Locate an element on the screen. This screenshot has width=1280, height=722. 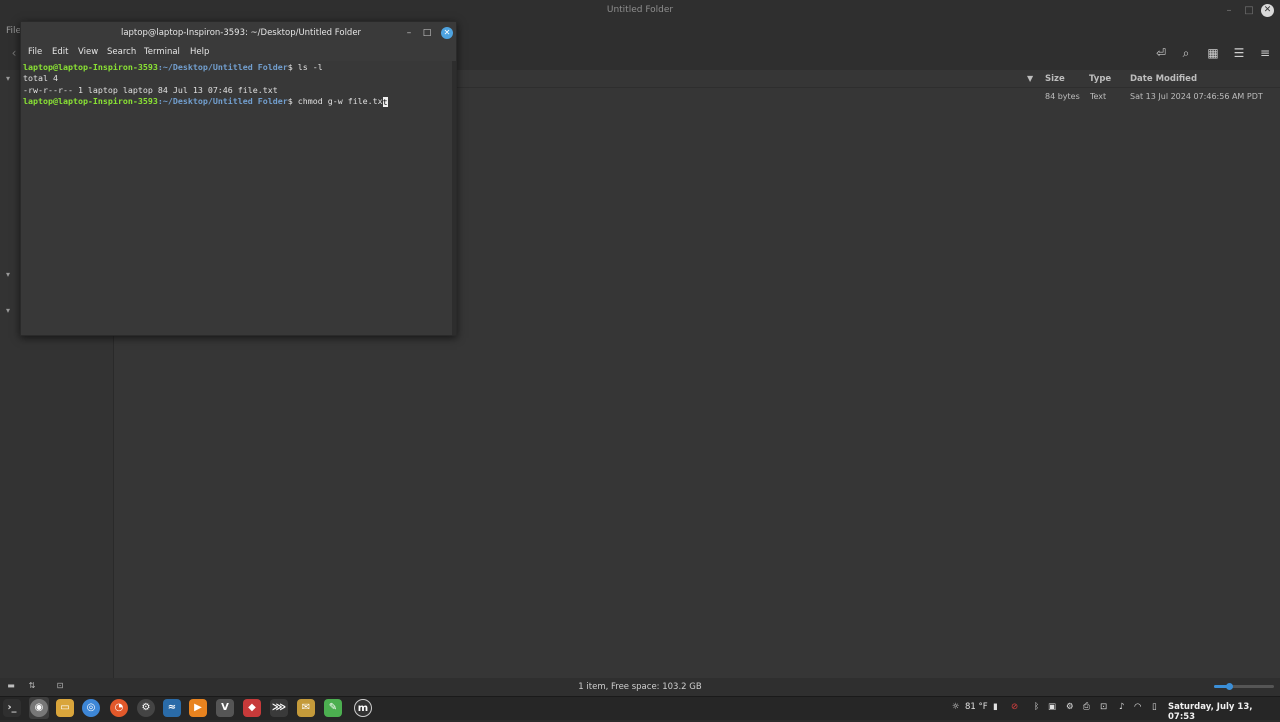
steam-app-icon: ≈ is located at coordinates (172, 708).